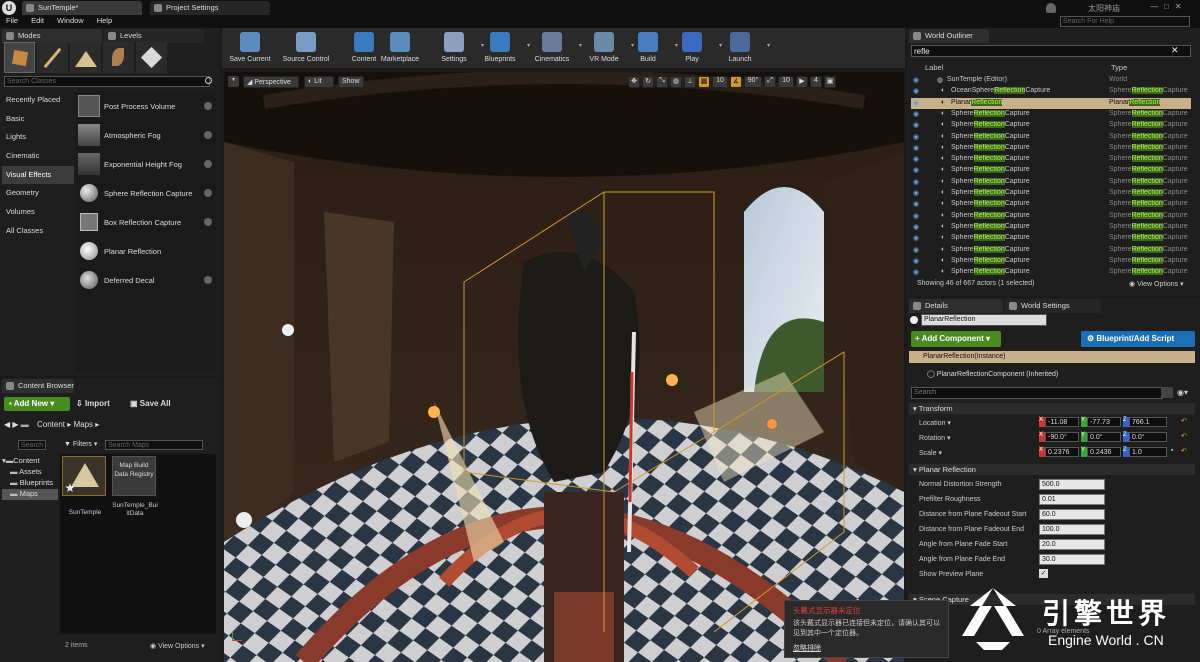  I want to click on tab-world-settings: World Settings, so click(1053, 306).